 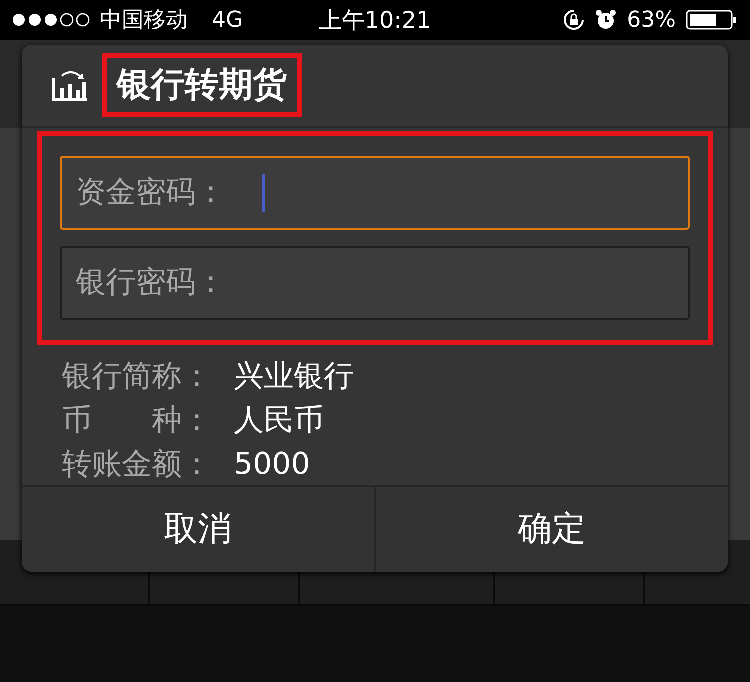 I want to click on signal-icon, so click(x=51, y=20).